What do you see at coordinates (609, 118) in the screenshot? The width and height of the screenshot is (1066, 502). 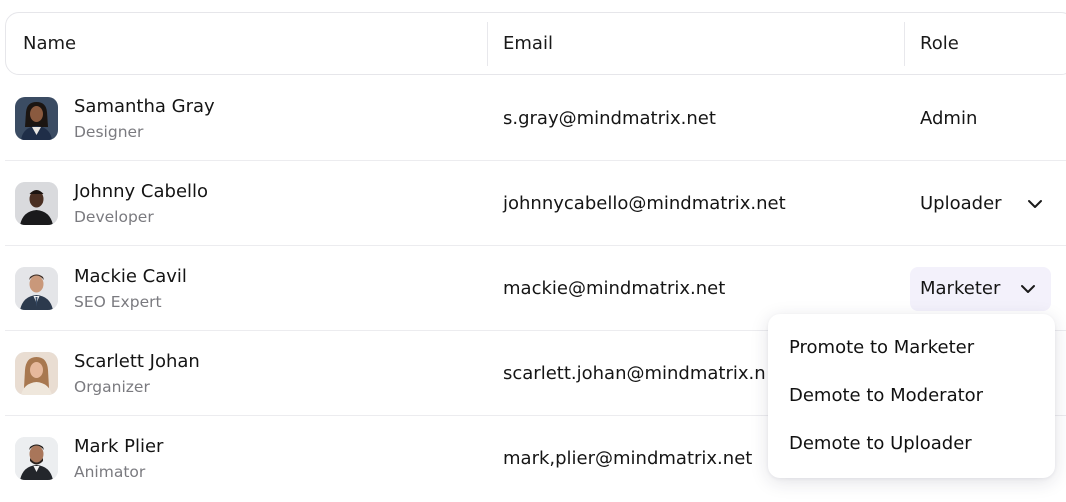 I see `user-email: s.gray@mindmatrix.net` at bounding box center [609, 118].